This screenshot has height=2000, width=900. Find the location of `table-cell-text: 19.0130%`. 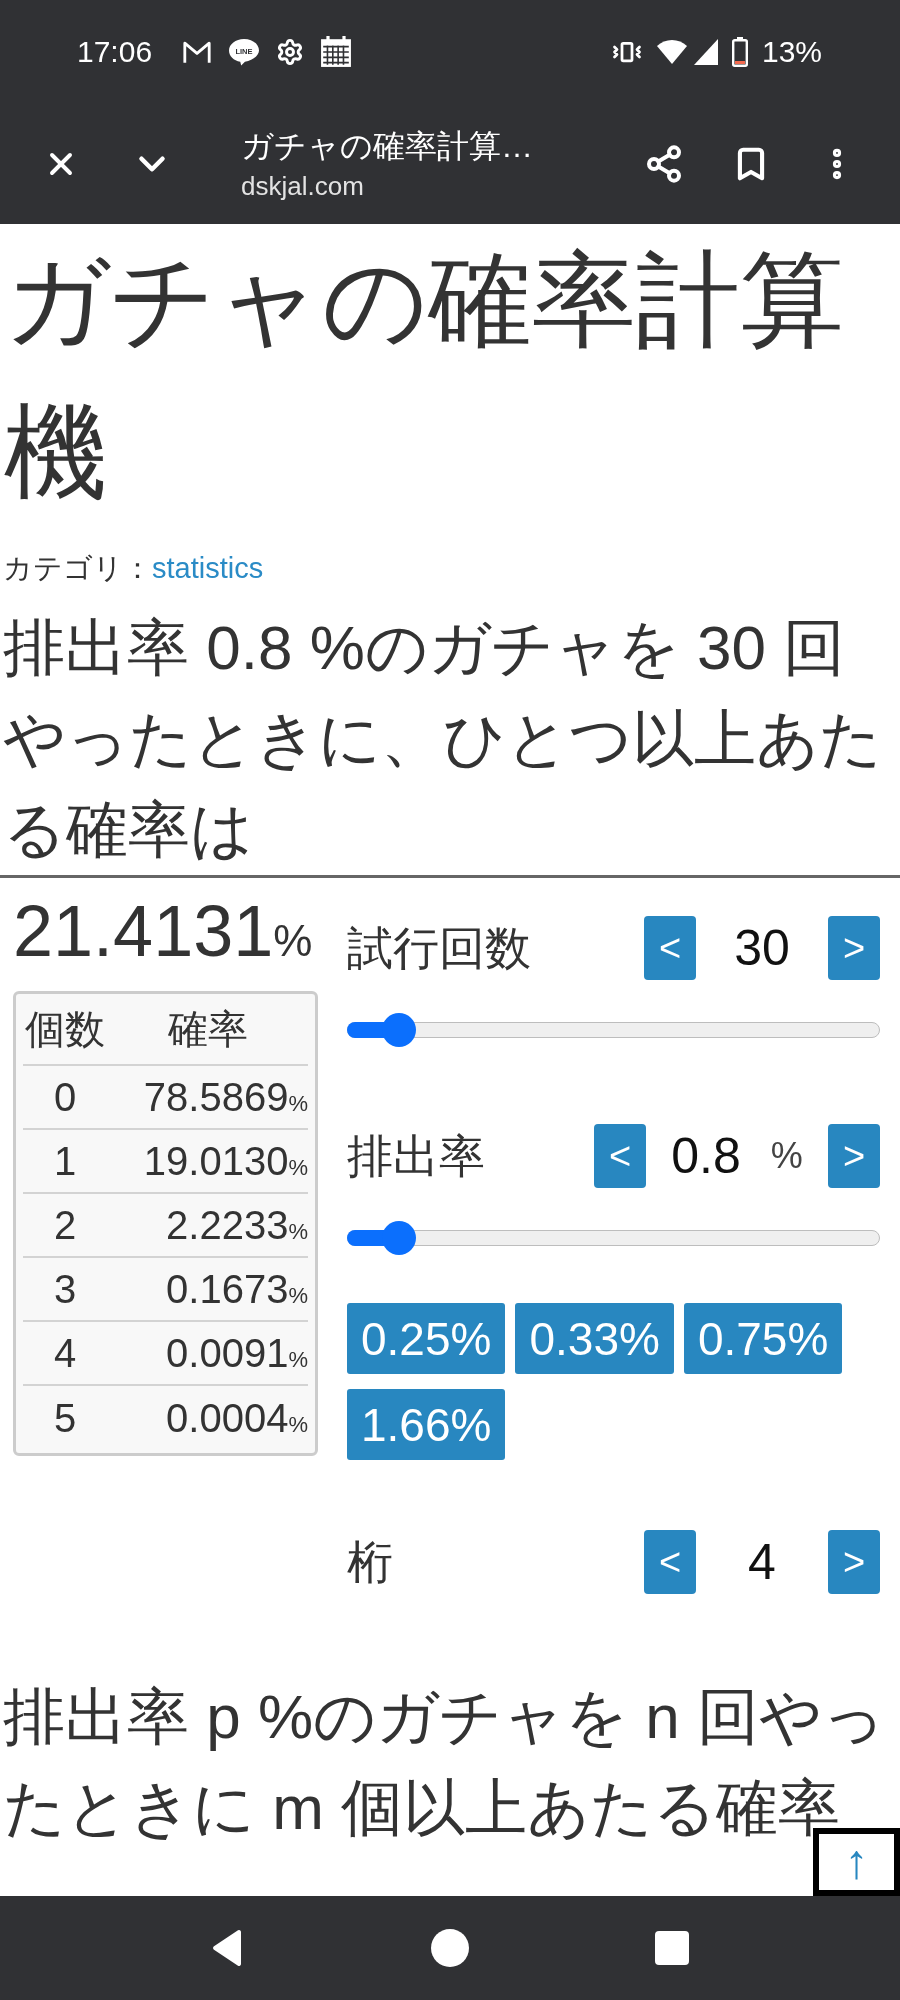

table-cell-text: 19.0130% is located at coordinates (225, 1161).